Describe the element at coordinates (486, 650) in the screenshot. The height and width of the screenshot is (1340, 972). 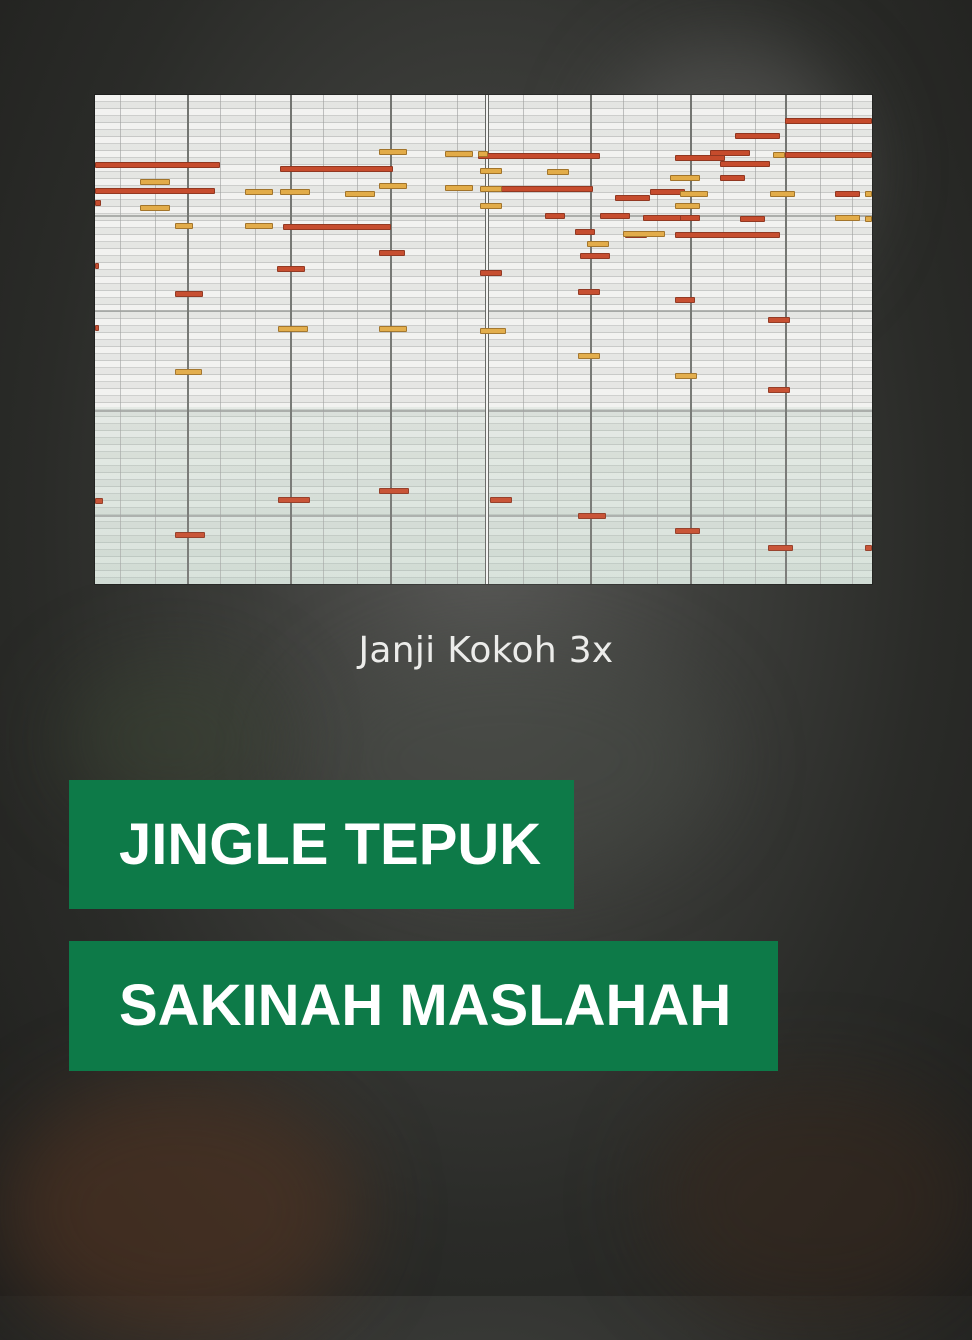
I see `caption-text: Janji Kokoh 3x` at that location.